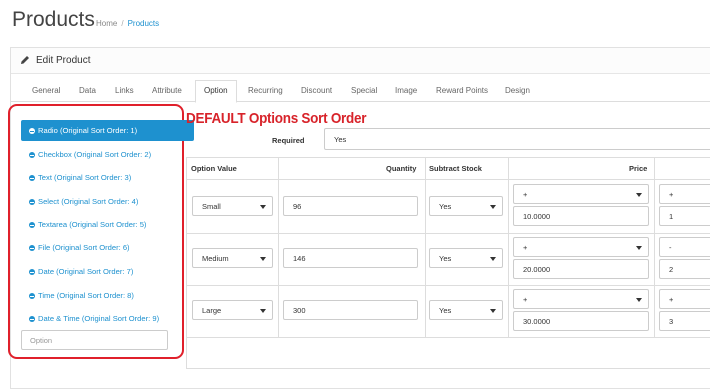 This screenshot has width=710, height=389. What do you see at coordinates (232, 310) in the screenshot?
I see `option-value-select: Large` at bounding box center [232, 310].